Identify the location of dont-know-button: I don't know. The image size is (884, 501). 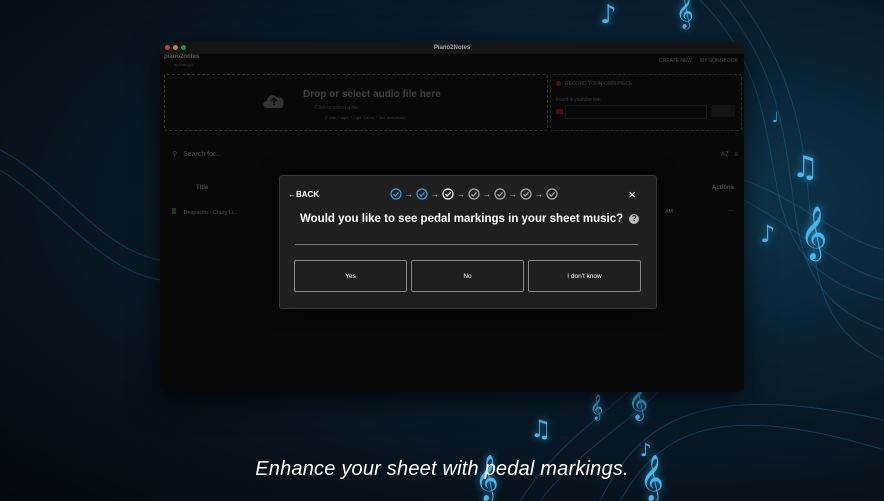
(584, 276).